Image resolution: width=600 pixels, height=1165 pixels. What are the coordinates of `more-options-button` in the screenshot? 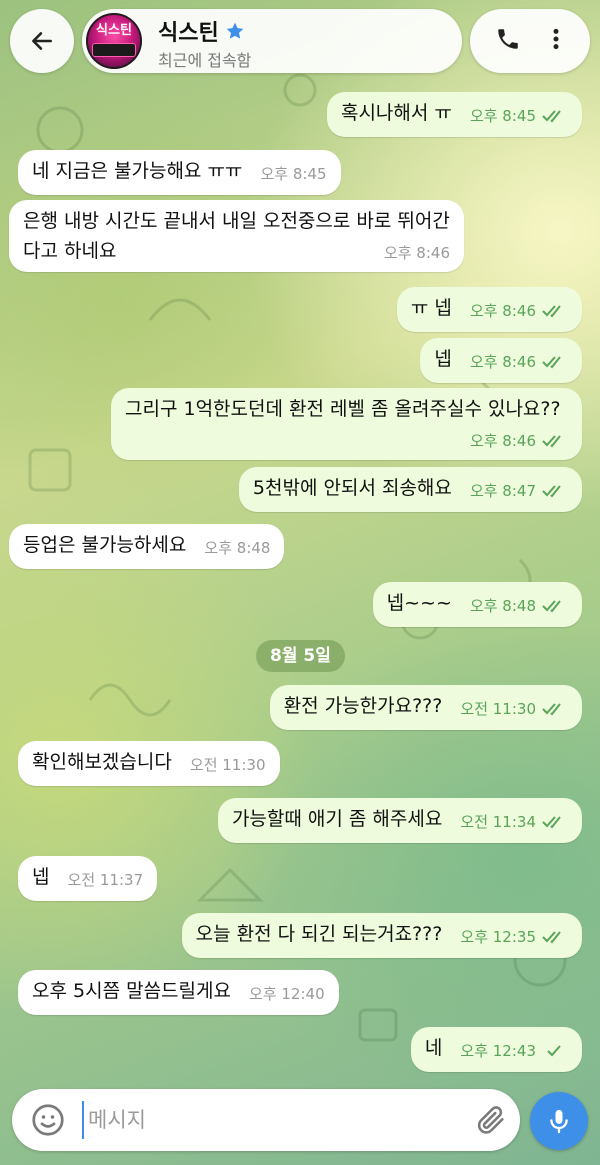 It's located at (556, 41).